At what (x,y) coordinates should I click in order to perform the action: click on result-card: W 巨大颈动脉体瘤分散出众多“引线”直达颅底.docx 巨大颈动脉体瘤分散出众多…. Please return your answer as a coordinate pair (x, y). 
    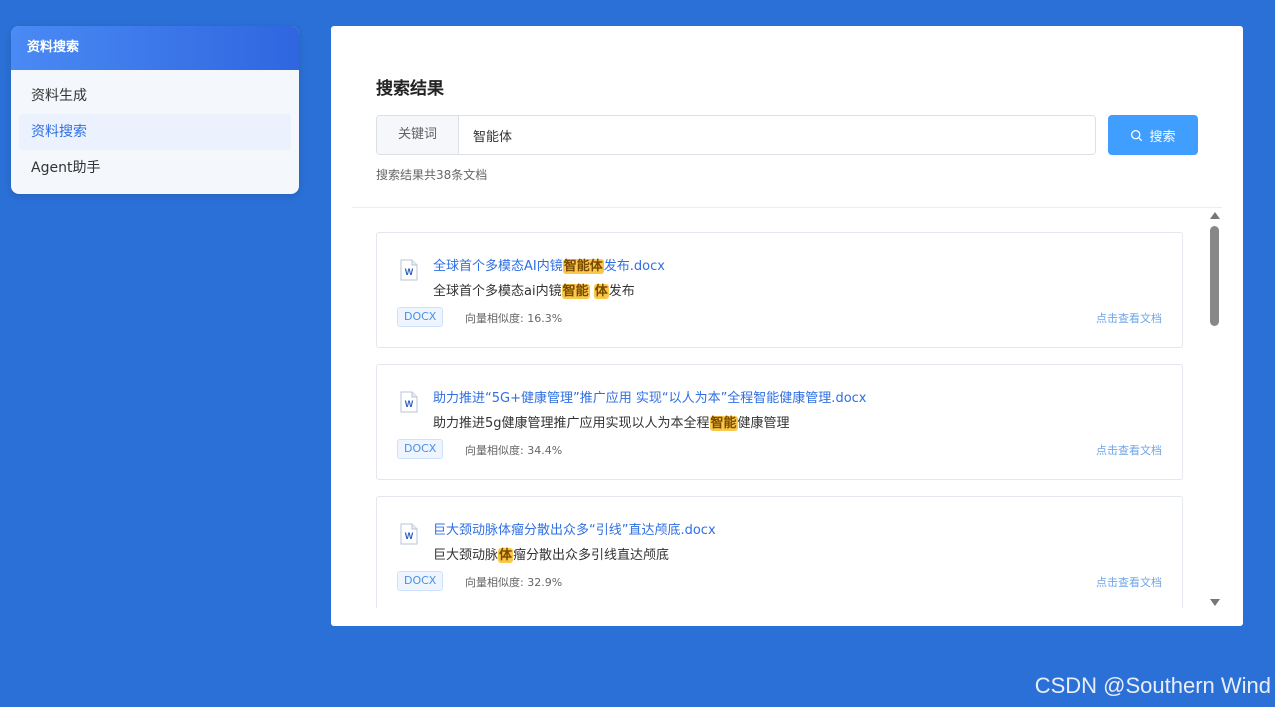
    Looking at the image, I should click on (779, 552).